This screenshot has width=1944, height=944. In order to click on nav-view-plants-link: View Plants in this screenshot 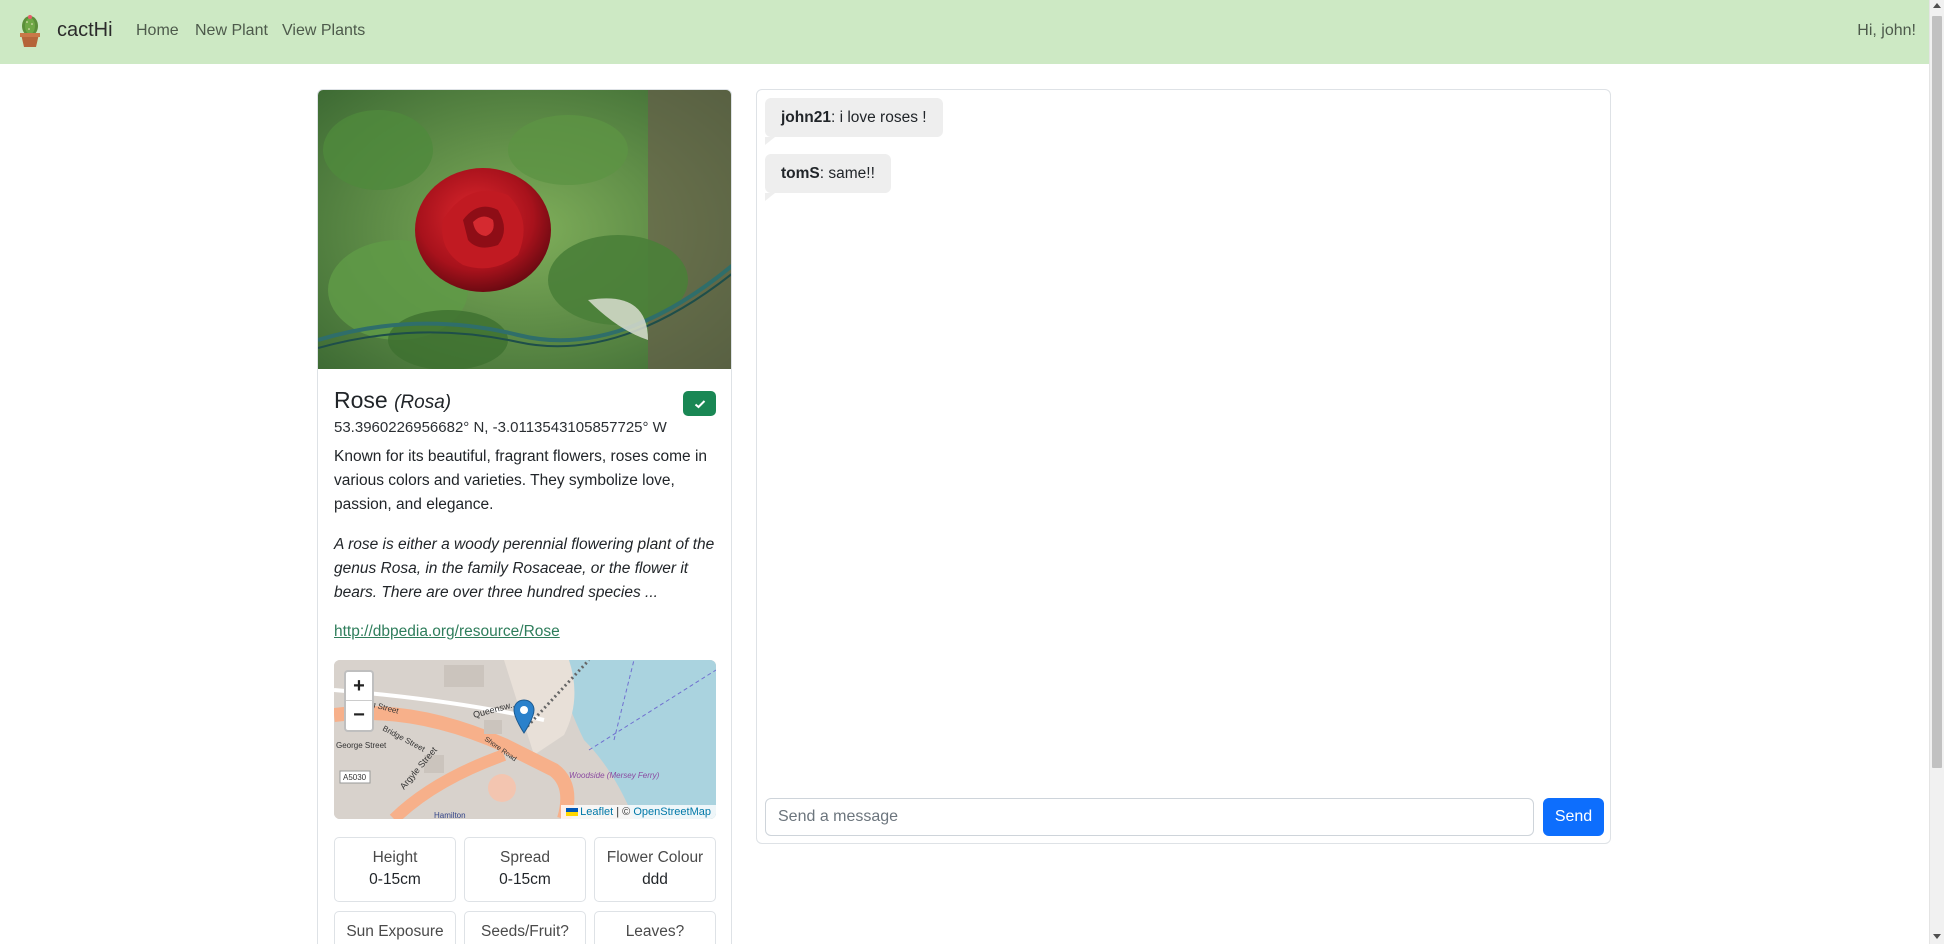, I will do `click(323, 31)`.